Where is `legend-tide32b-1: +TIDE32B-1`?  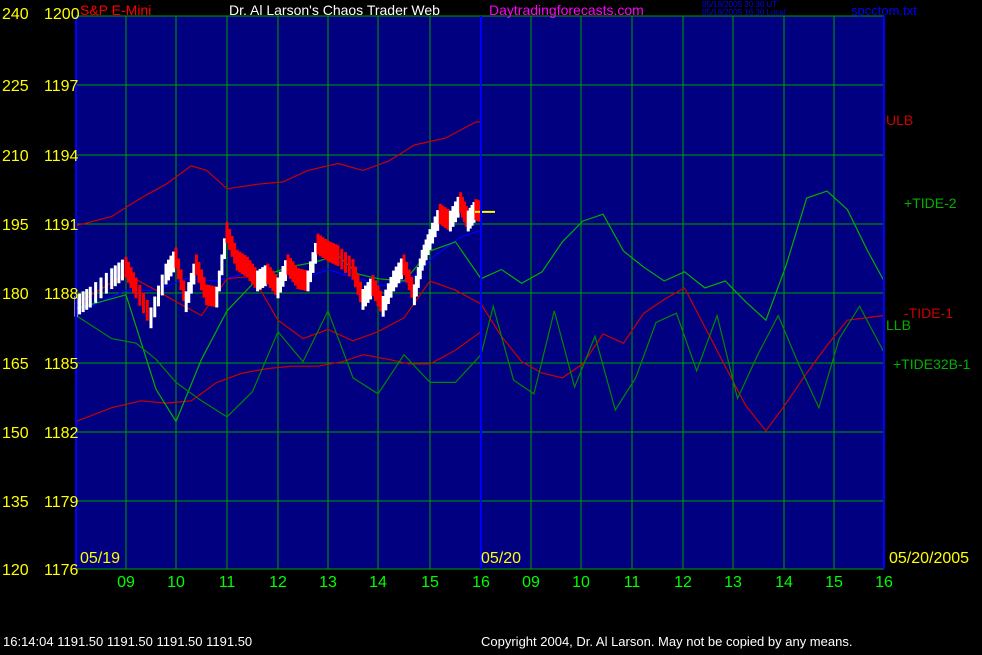 legend-tide32b-1: +TIDE32B-1 is located at coordinates (932, 364).